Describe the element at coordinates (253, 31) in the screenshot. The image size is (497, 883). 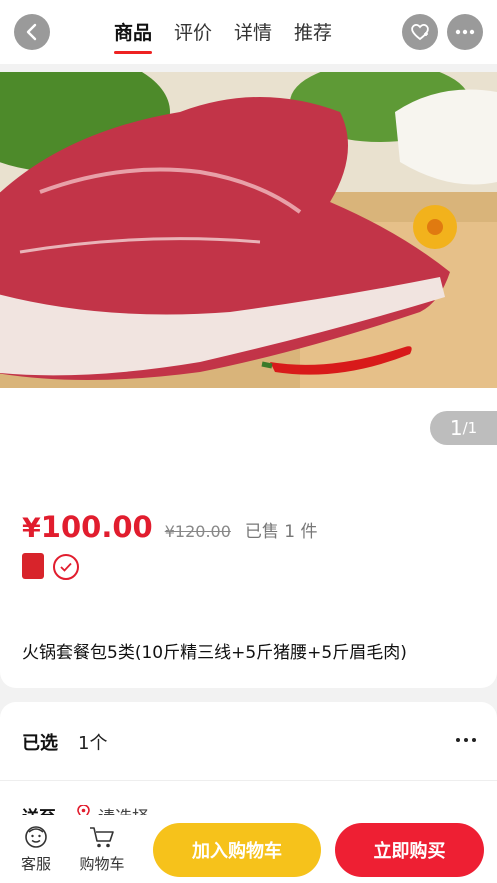
I see `tab-details: 详情` at that location.